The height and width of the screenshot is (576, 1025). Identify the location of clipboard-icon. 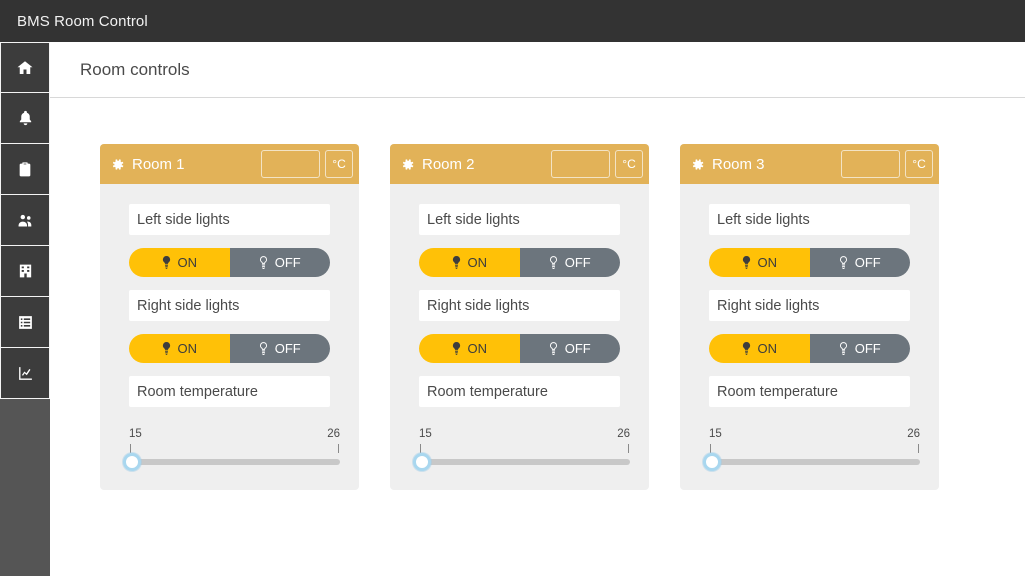
(25, 169).